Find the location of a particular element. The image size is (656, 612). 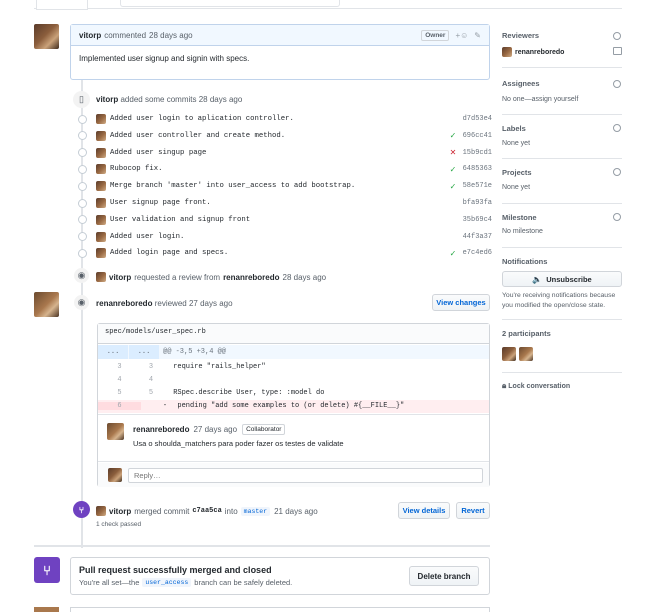

view-changes-button: View changes is located at coordinates (461, 302).